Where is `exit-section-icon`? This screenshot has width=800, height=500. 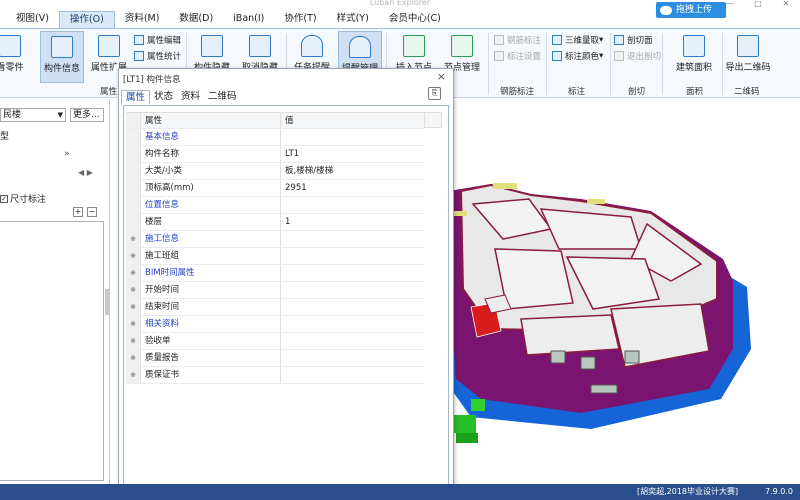 exit-section-icon is located at coordinates (619, 56).